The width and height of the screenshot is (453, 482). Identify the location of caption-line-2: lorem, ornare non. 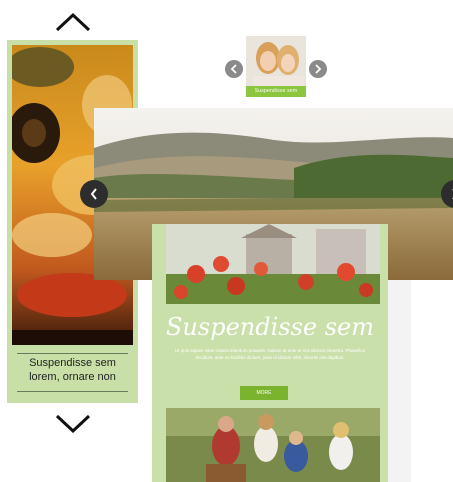
(72, 377).